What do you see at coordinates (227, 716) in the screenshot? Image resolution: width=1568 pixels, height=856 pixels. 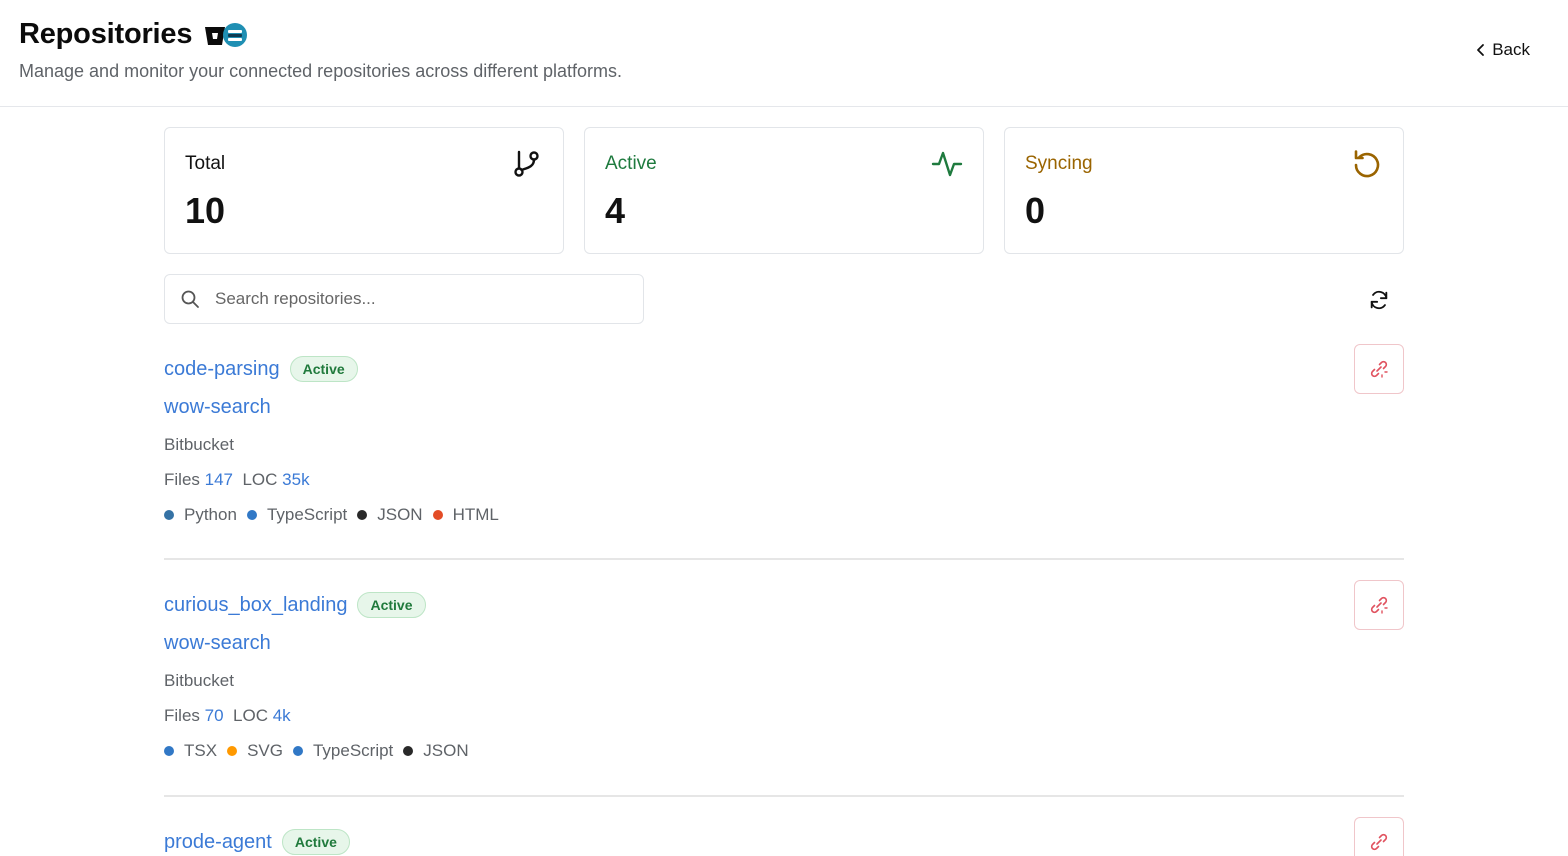 I see `repo-stats: Files 70 LOC 4k` at bounding box center [227, 716].